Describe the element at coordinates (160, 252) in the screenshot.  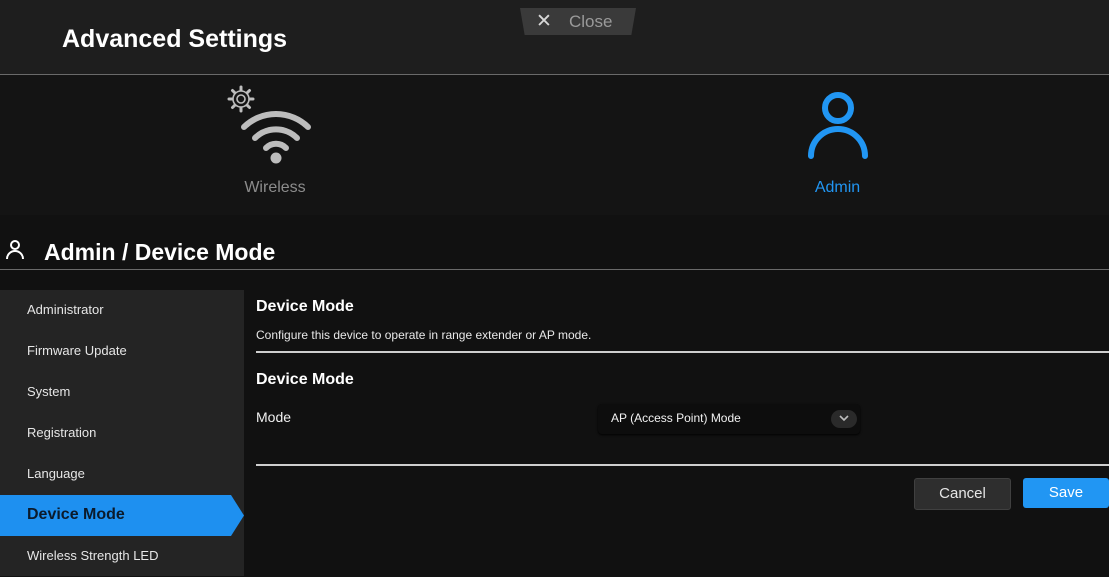
I see `page-title: Admin / Device Mode` at that location.